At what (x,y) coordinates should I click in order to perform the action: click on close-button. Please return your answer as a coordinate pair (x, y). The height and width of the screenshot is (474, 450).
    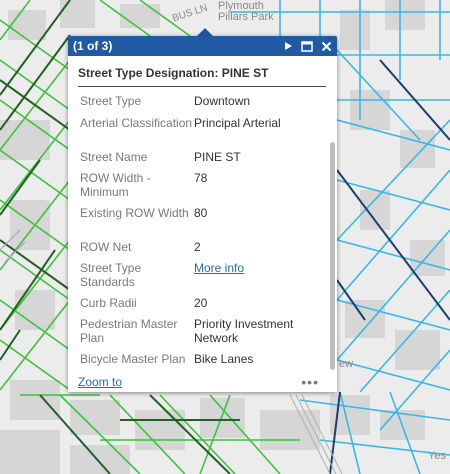
    Looking at the image, I should click on (326, 46).